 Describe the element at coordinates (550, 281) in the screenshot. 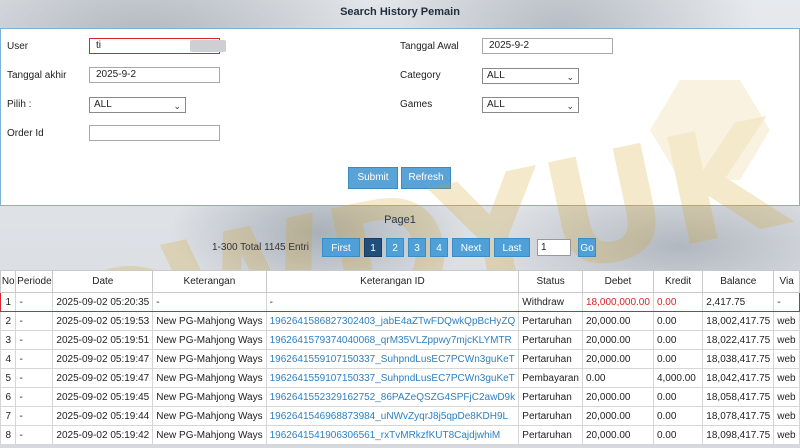

I see `col-header-status: Status` at that location.